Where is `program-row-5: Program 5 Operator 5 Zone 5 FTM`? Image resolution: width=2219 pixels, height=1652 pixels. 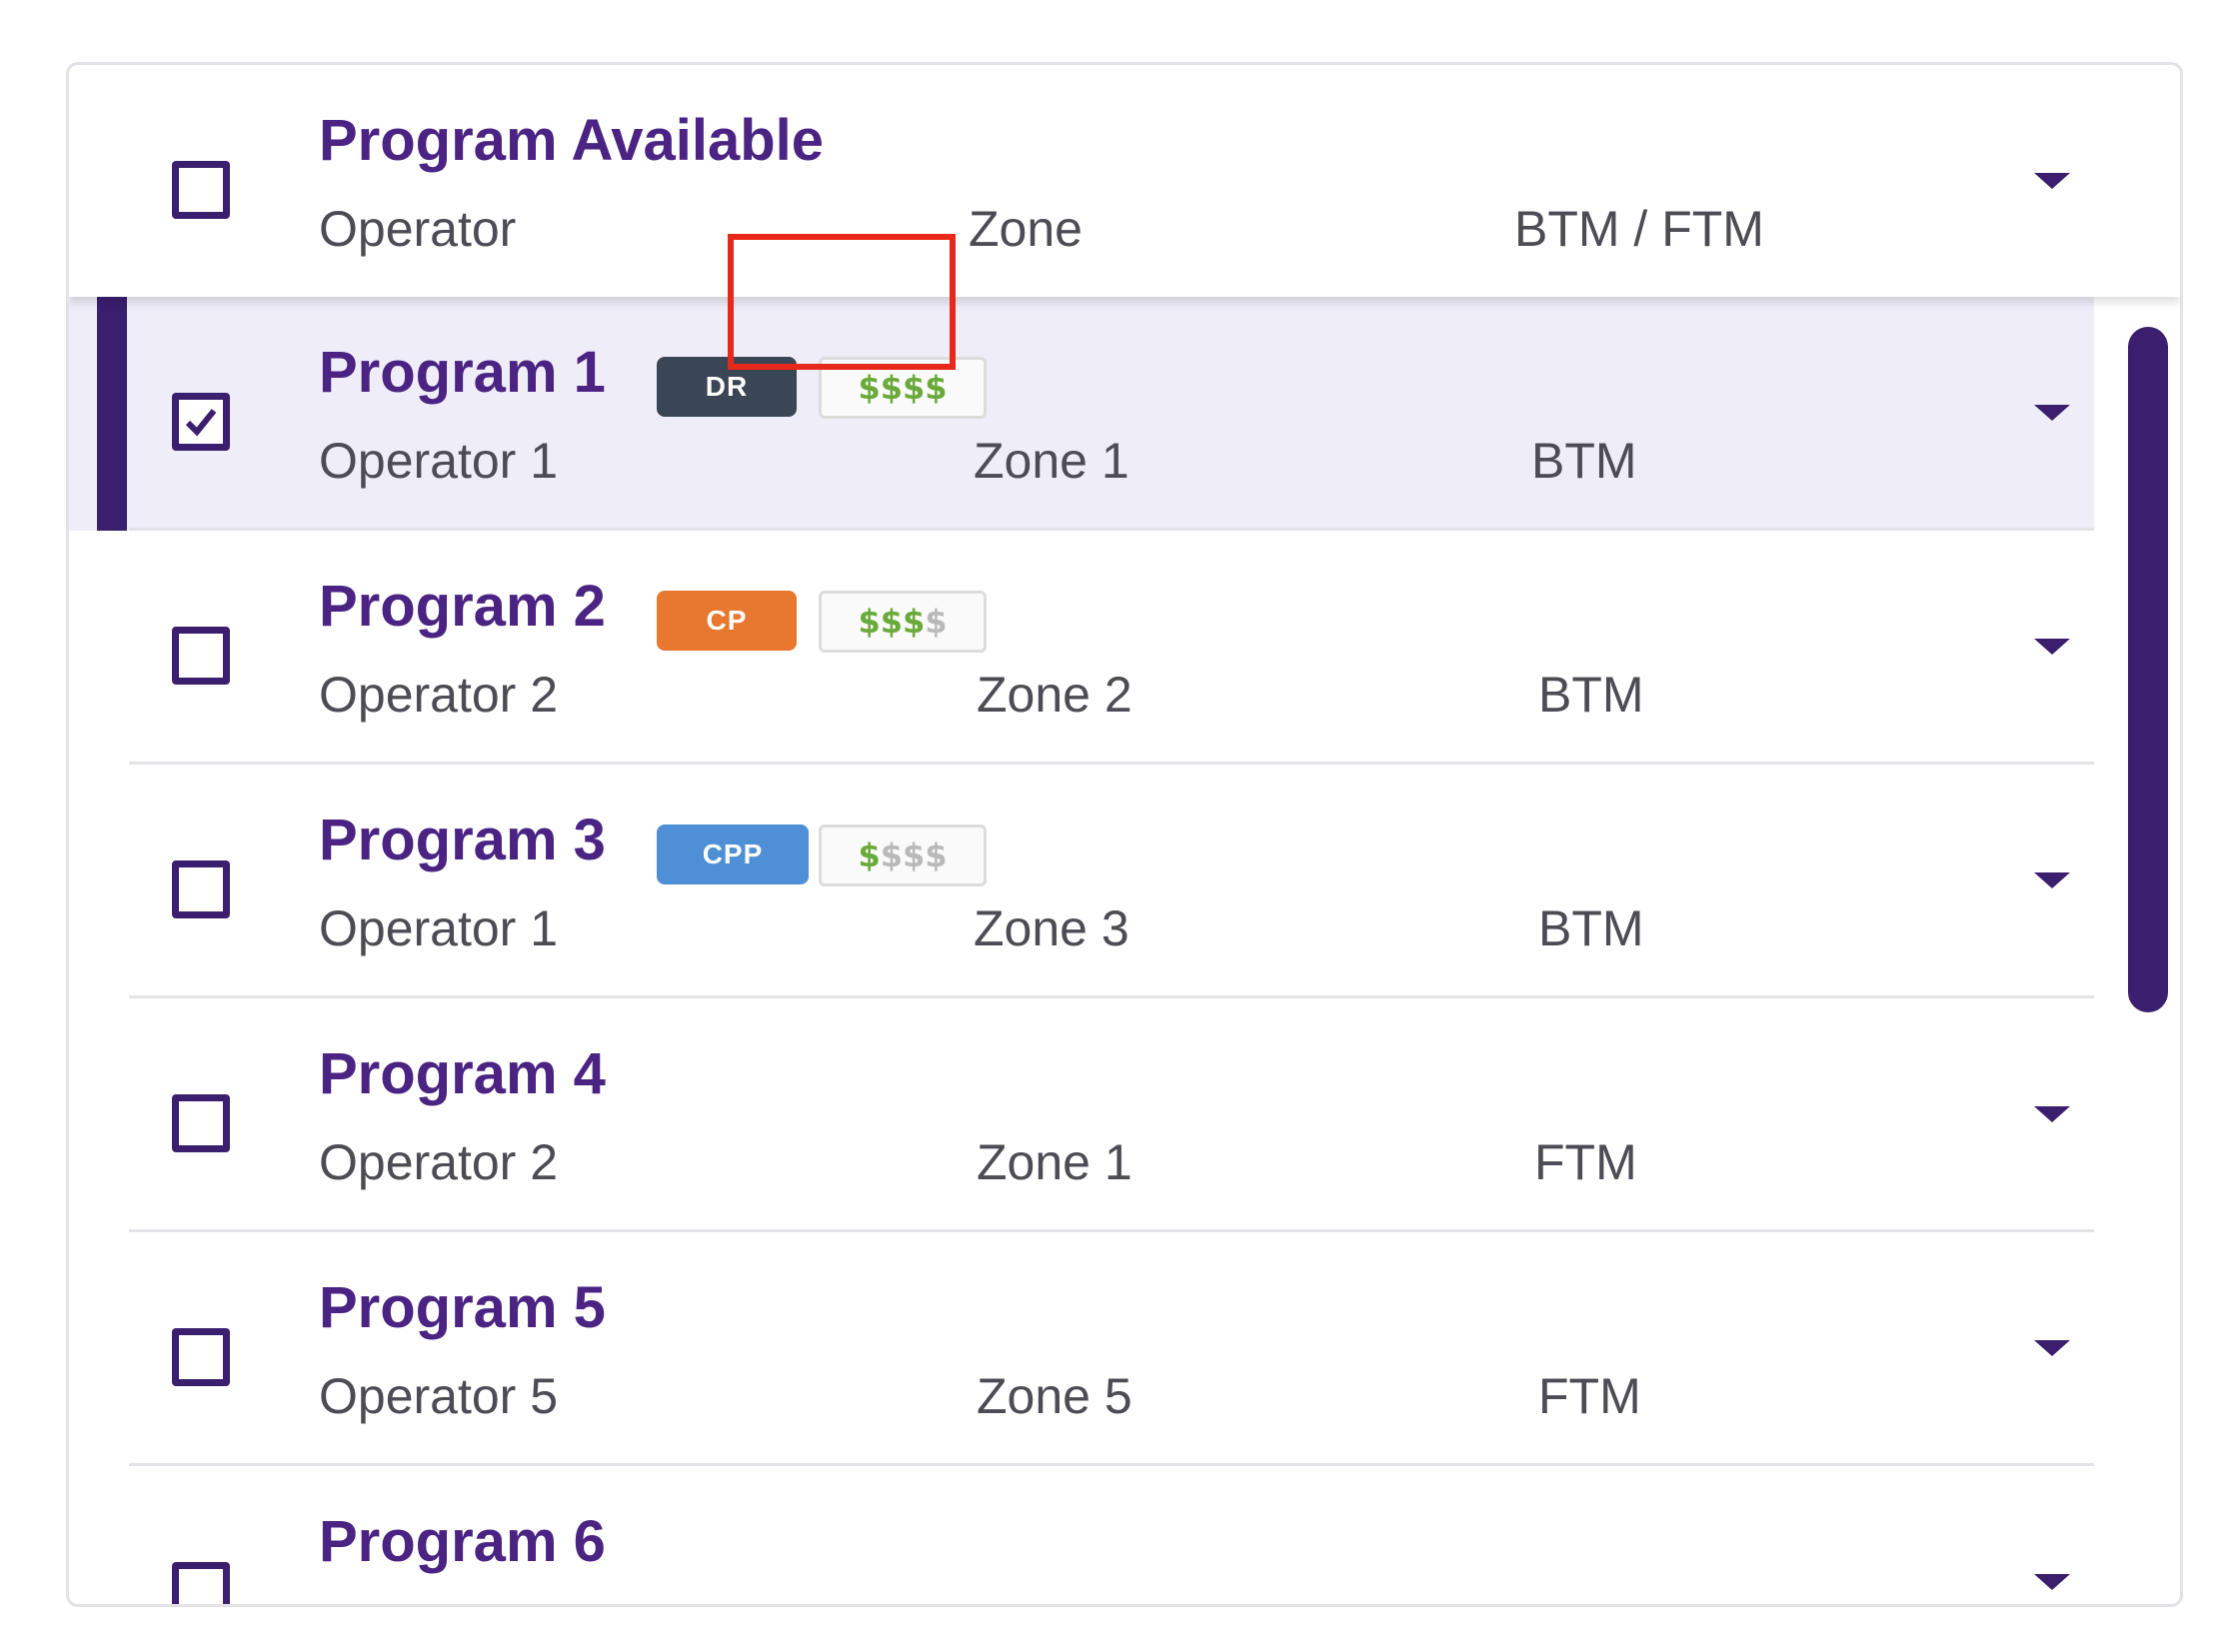
program-row-5: Program 5 Operator 5 Zone 5 FTM is located at coordinates (1083, 1349).